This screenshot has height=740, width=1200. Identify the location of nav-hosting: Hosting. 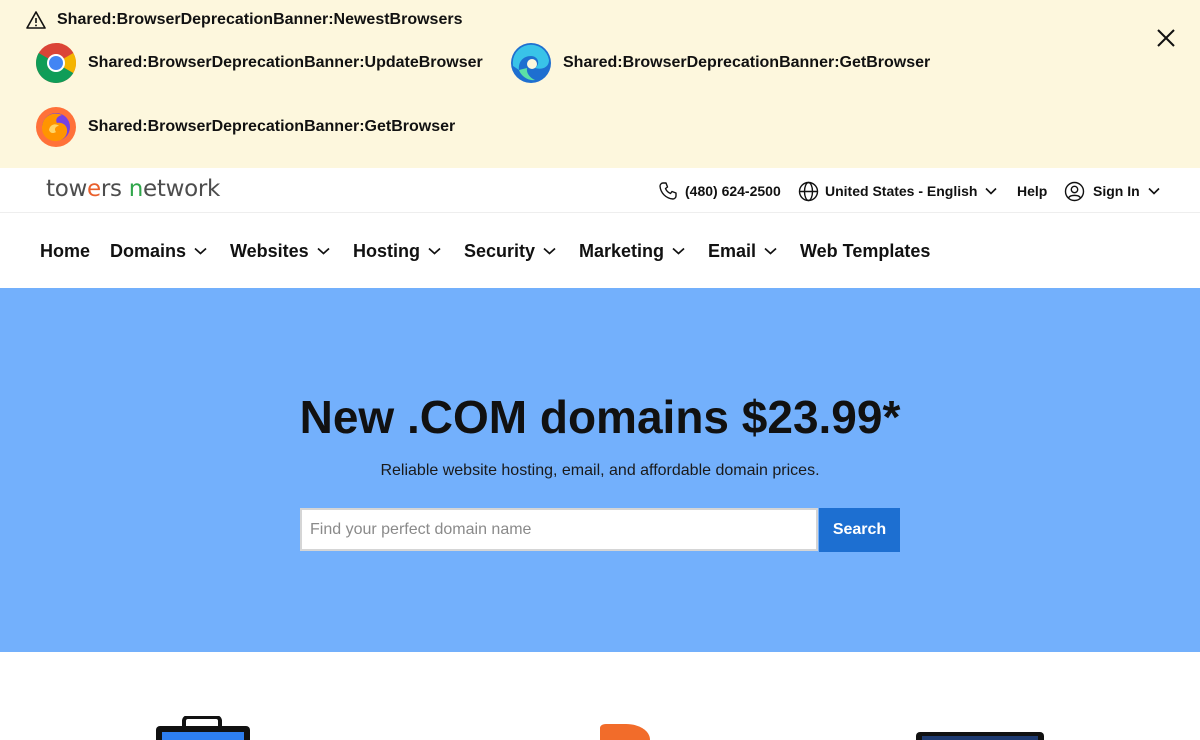
(397, 251).